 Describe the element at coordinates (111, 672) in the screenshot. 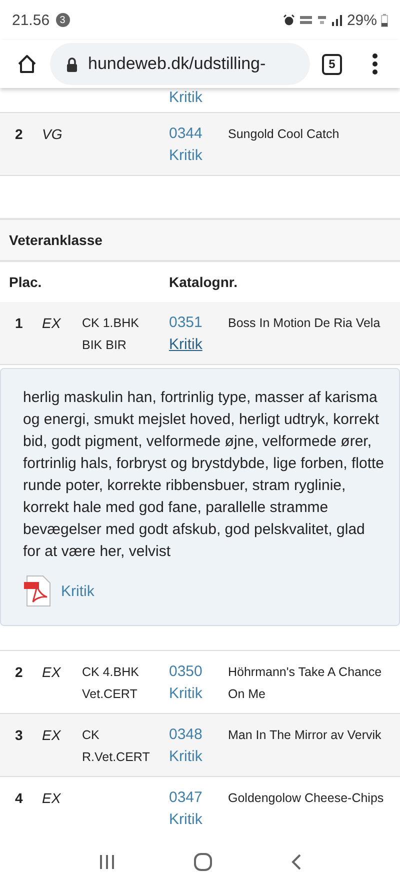

I see `award: CK 4.BHK` at that location.